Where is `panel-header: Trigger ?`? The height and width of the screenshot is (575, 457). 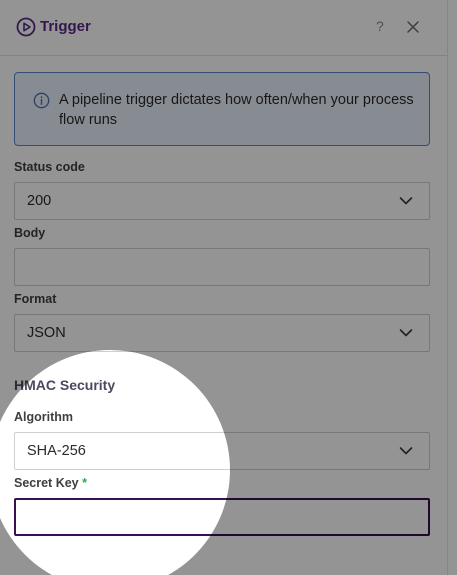 panel-header: Trigger ? is located at coordinates (223, 28).